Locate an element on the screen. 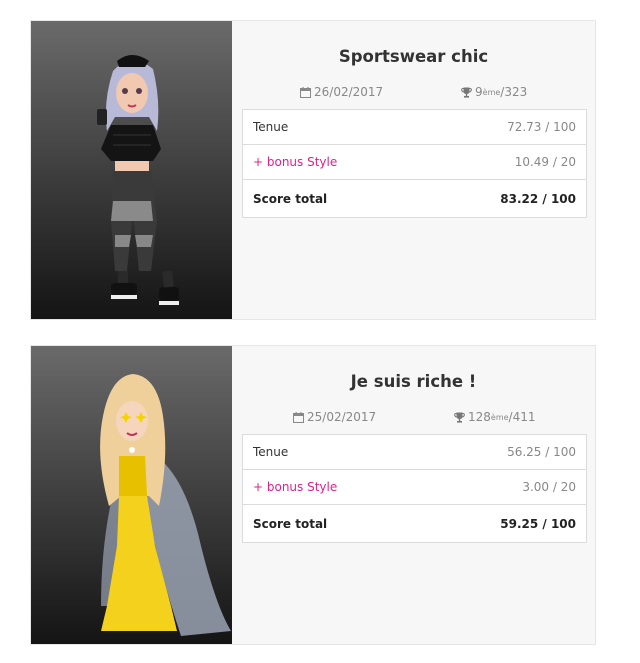 The image size is (640, 663). table-row: Score total 83.22 / 100 is located at coordinates (414, 198).